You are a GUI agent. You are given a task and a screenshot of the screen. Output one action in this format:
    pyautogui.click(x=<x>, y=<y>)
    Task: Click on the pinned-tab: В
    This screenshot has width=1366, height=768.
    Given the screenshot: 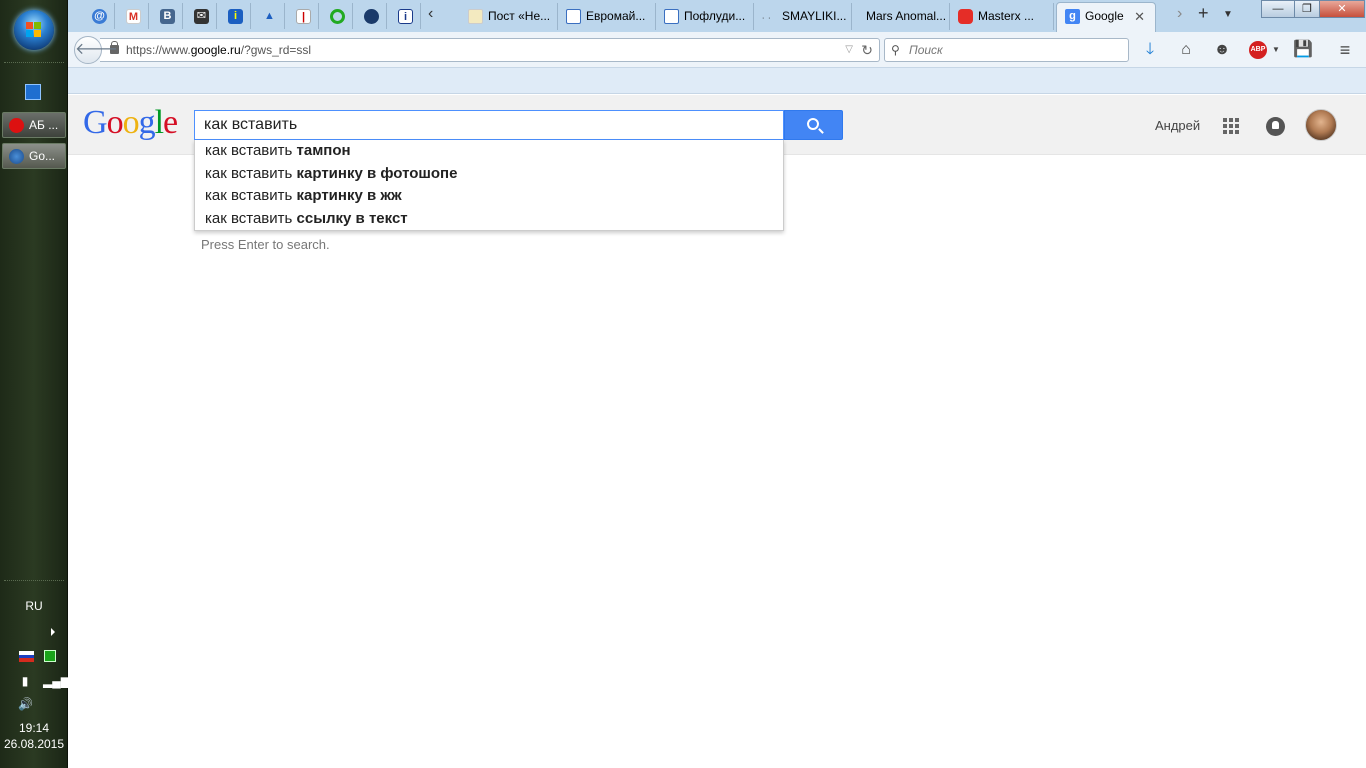 What is the action you would take?
    pyautogui.click(x=167, y=16)
    